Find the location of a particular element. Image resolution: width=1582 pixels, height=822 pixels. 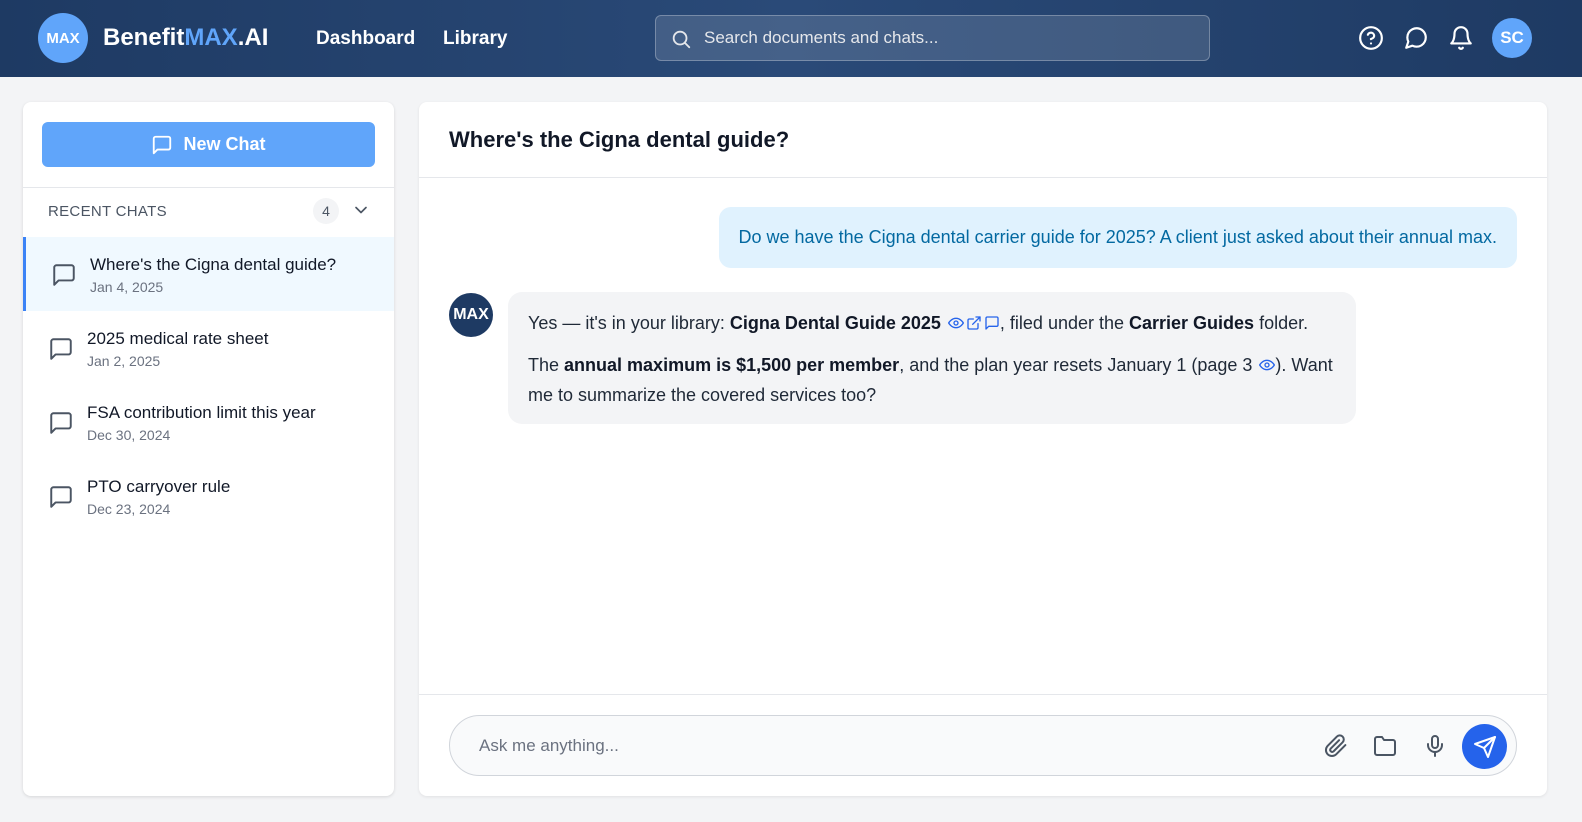

bot-text: The is located at coordinates (546, 365).